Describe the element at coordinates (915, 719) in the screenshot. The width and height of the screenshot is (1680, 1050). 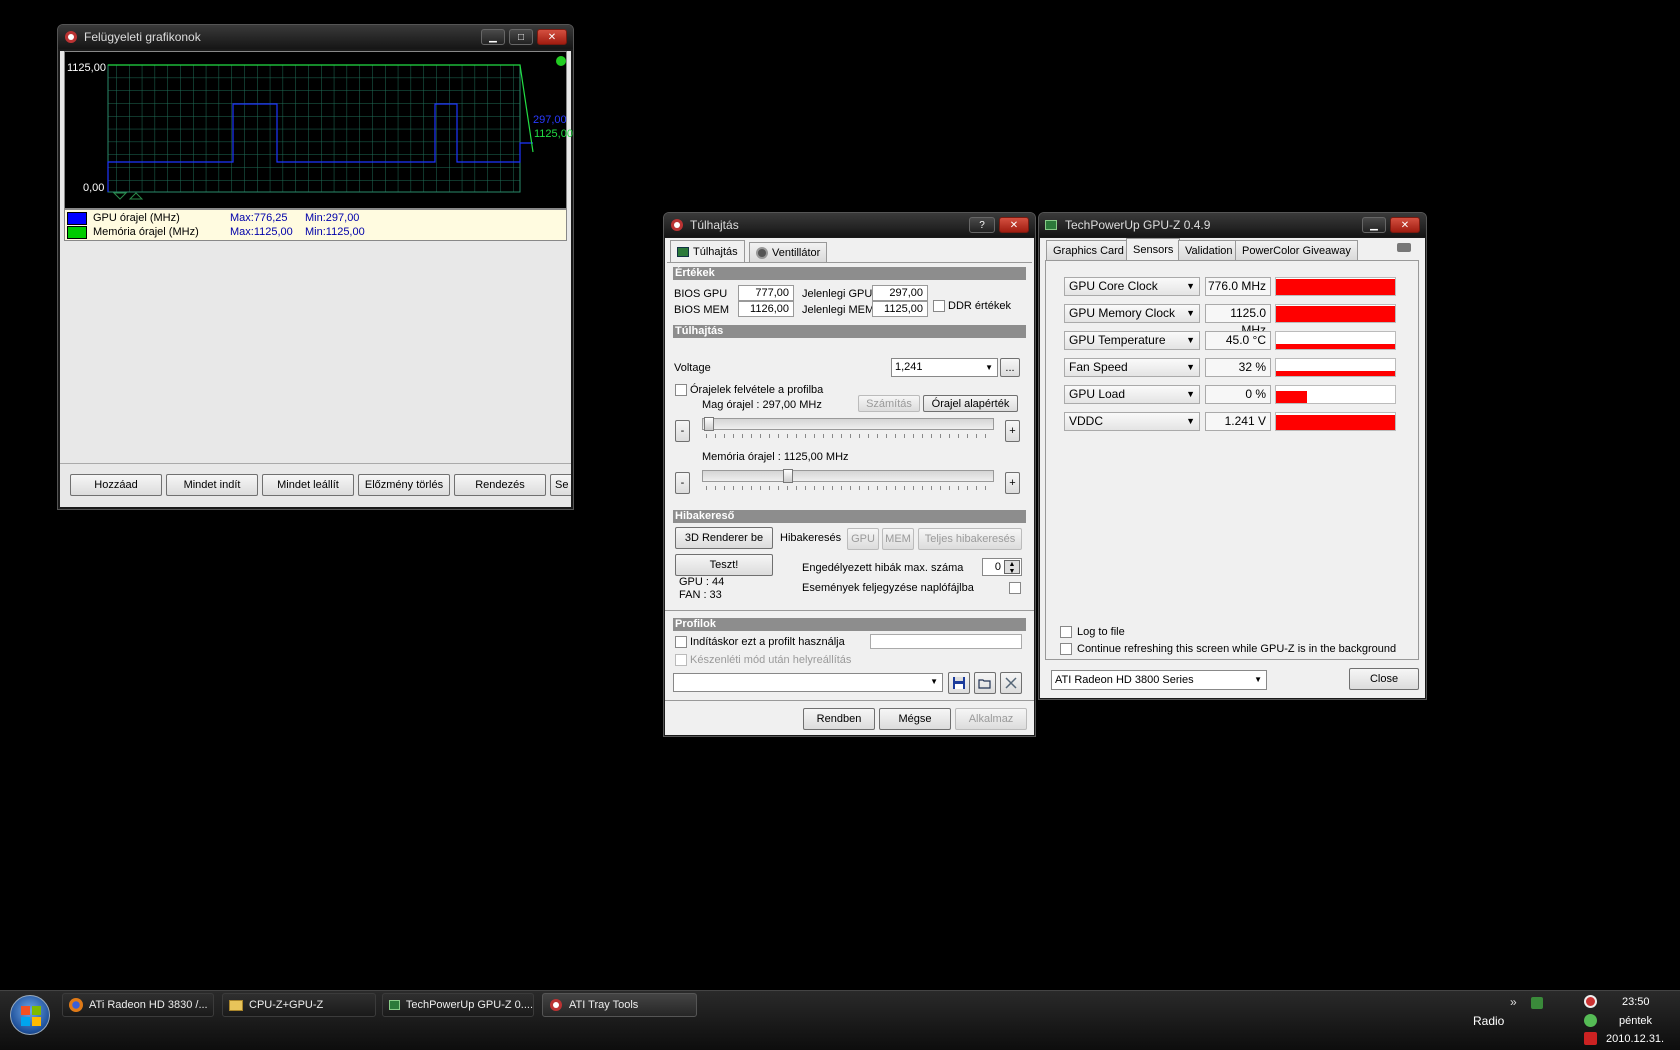
I see `cancel-button: Mégse` at that location.